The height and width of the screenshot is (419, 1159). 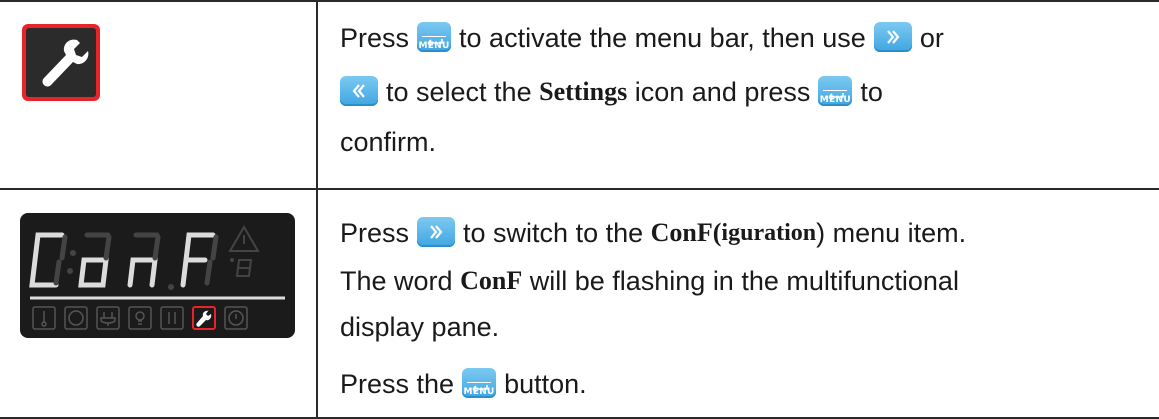 What do you see at coordinates (899, 232) in the screenshot?
I see `text: menu item.` at bounding box center [899, 232].